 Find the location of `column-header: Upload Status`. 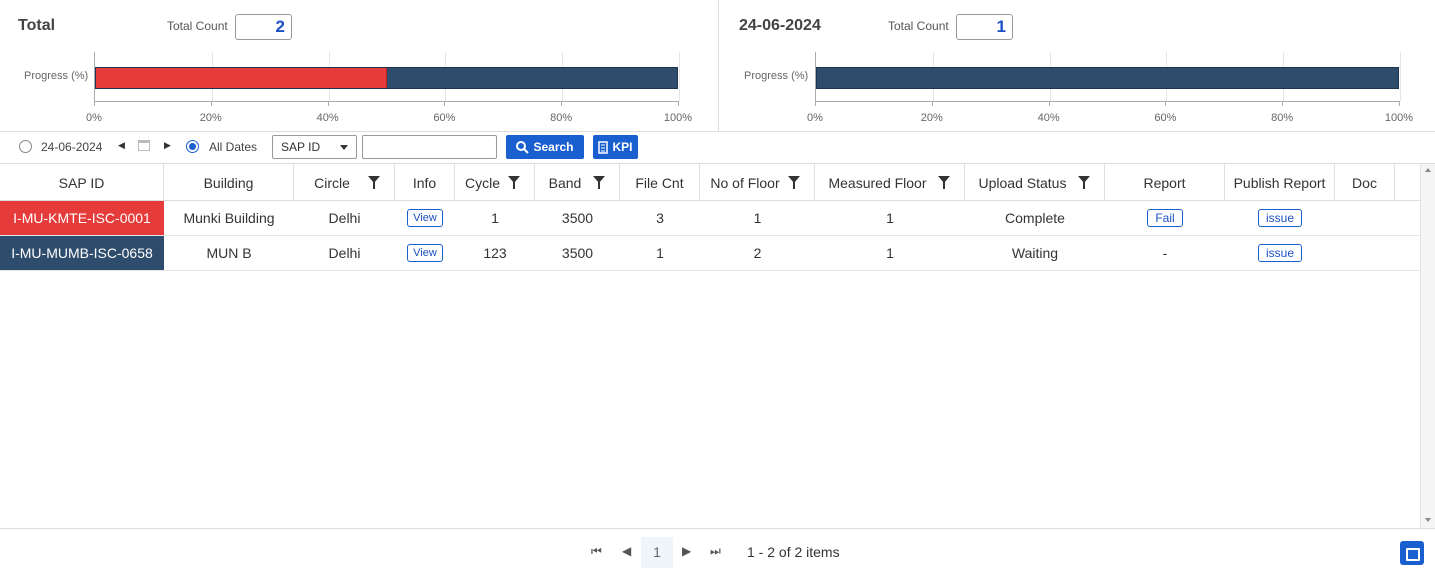

column-header: Upload Status is located at coordinates (1035, 182).